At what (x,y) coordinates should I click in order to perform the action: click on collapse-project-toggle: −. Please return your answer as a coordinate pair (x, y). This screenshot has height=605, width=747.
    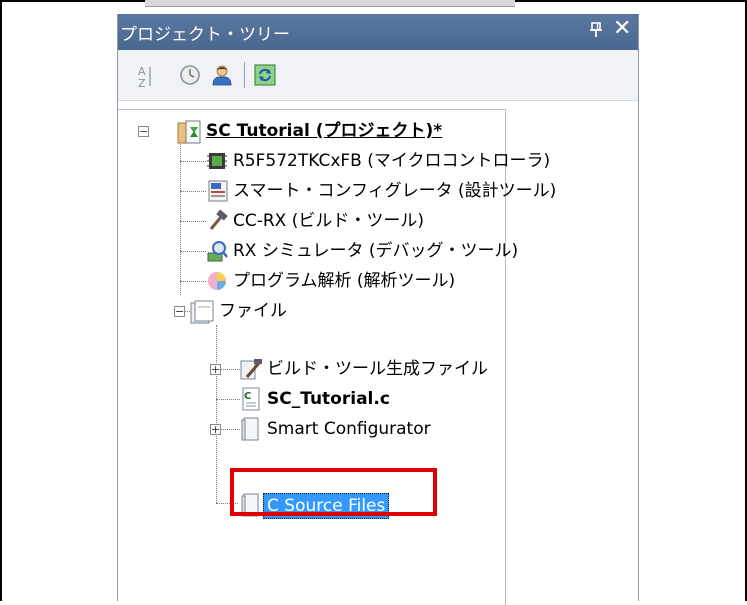
    Looking at the image, I should click on (143, 131).